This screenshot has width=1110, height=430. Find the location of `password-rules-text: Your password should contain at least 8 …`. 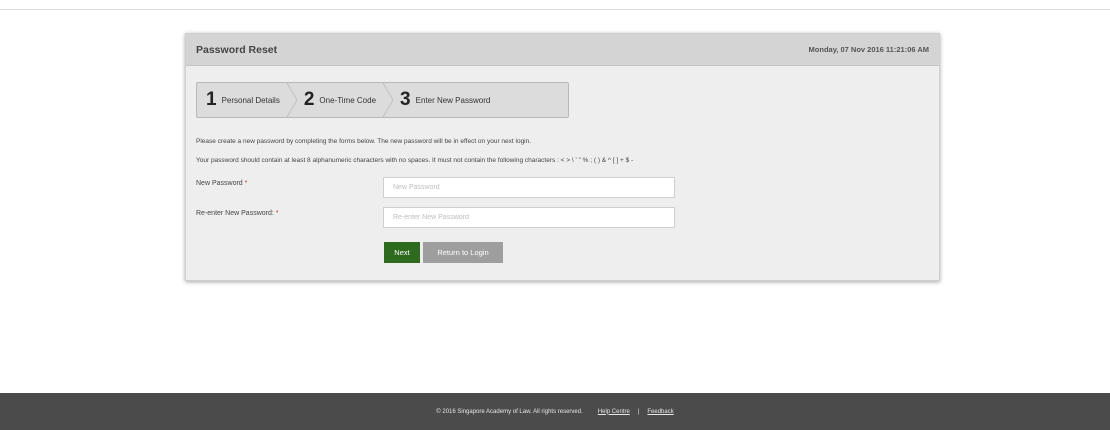

password-rules-text: Your password should contain at least 8 … is located at coordinates (415, 160).